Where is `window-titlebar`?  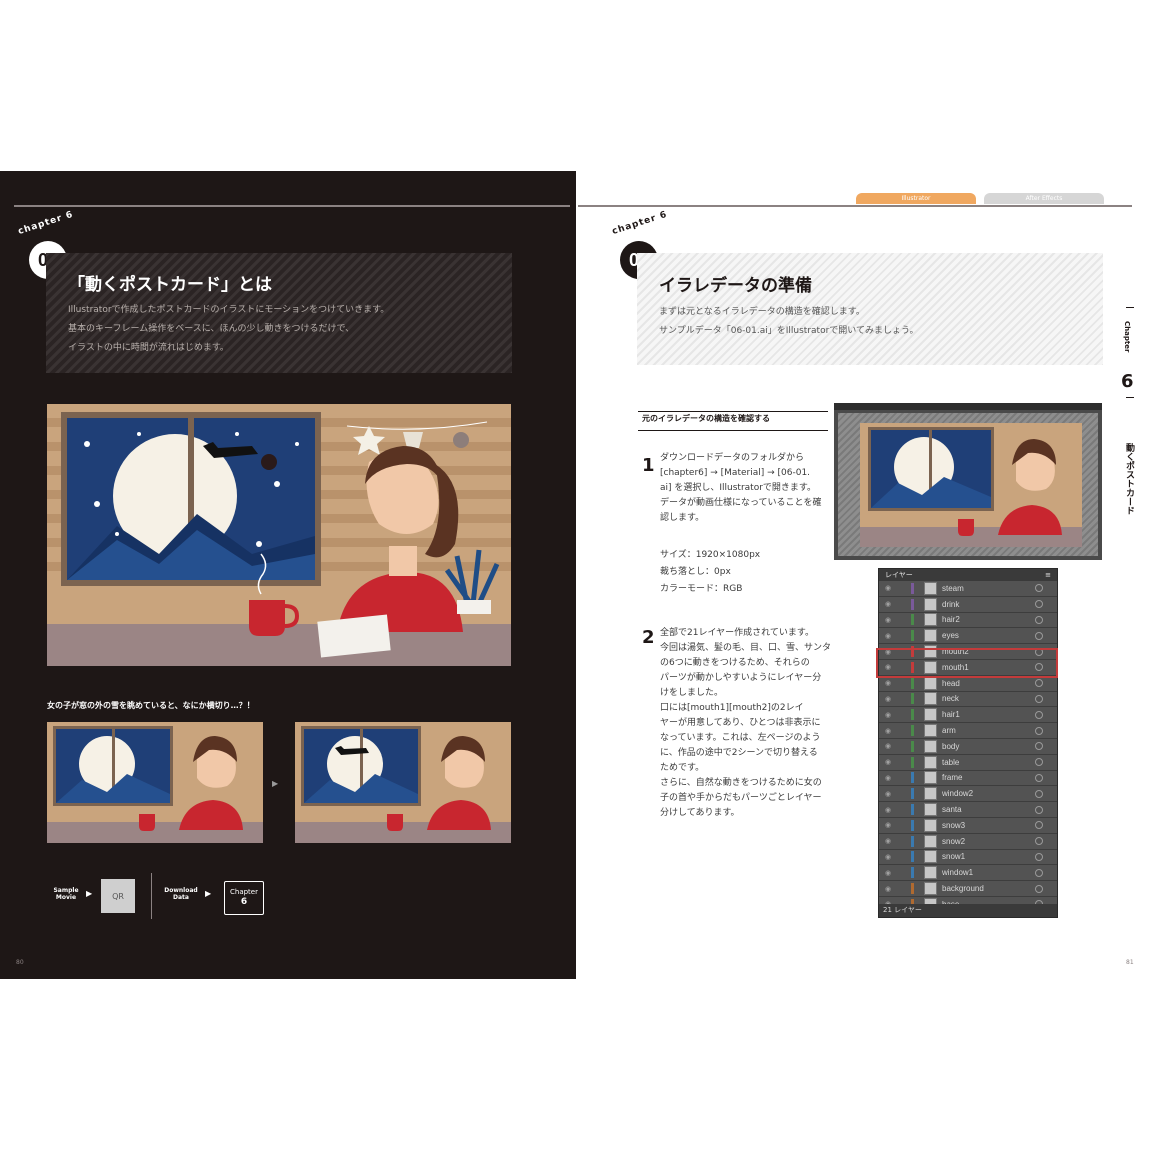
window-titlebar is located at coordinates (968, 406).